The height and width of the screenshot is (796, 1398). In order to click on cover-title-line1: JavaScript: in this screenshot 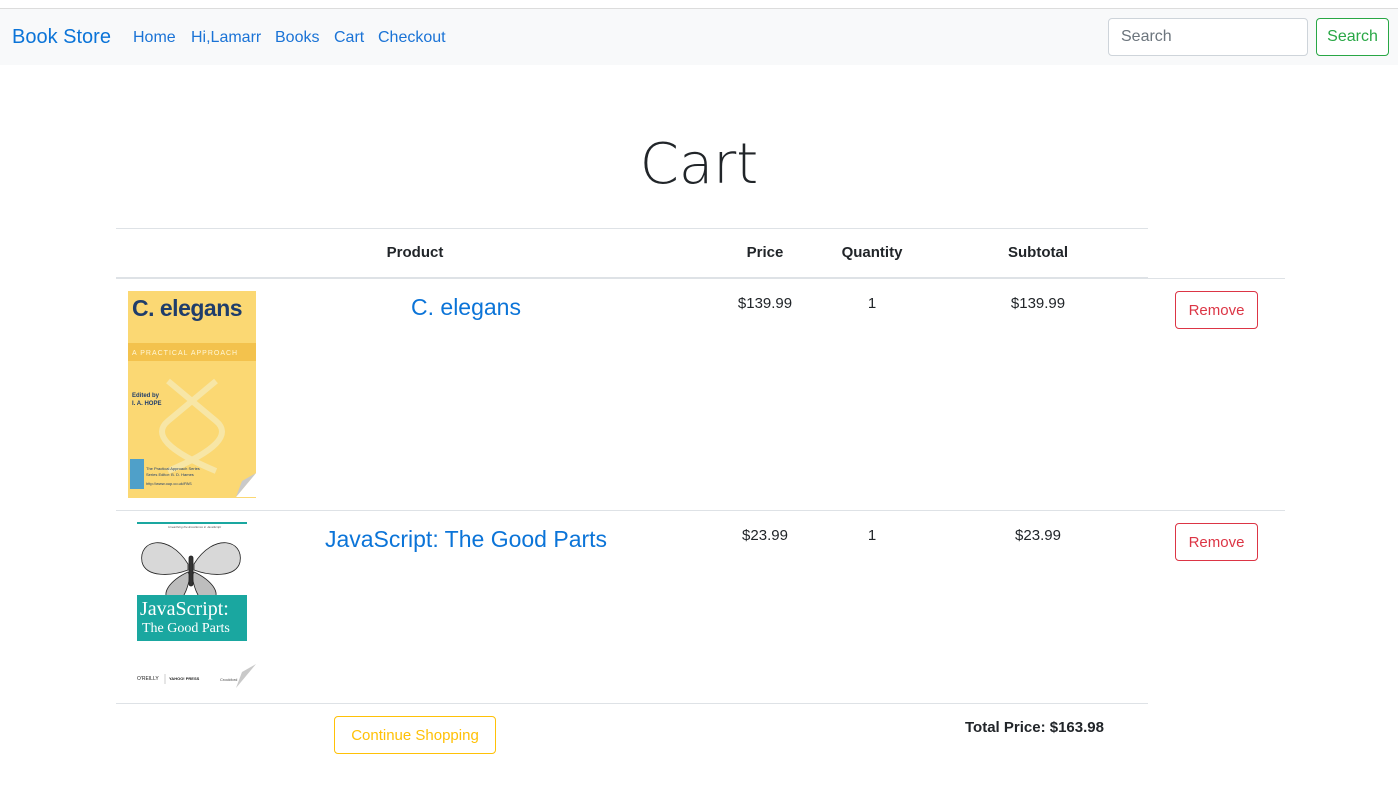, I will do `click(184, 609)`.